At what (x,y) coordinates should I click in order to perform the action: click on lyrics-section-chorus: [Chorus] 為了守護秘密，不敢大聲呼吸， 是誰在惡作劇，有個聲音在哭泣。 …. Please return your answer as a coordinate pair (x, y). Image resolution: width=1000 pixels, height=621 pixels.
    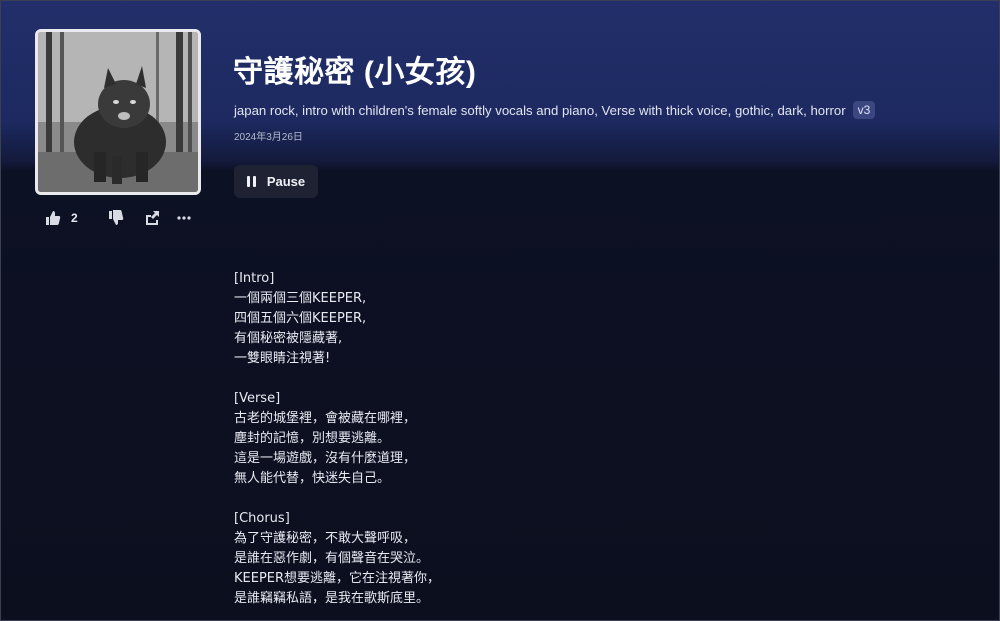
    Looking at the image, I should click on (534, 559).